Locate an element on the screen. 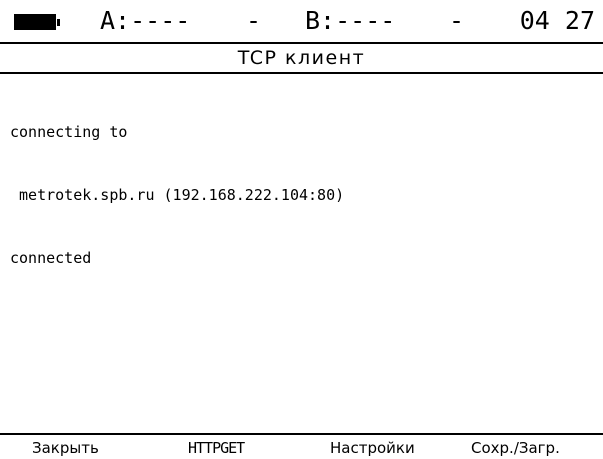 This screenshot has height=459, width=603. console-line: connecting to is located at coordinates (69, 132).